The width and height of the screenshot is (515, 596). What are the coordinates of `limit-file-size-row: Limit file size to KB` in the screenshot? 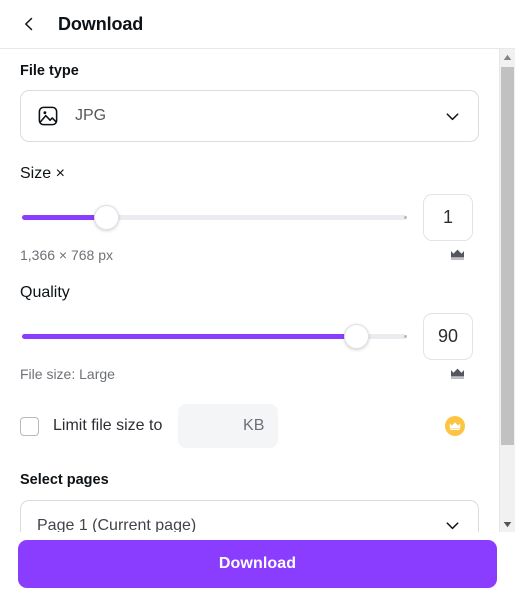 It's located at (249, 426).